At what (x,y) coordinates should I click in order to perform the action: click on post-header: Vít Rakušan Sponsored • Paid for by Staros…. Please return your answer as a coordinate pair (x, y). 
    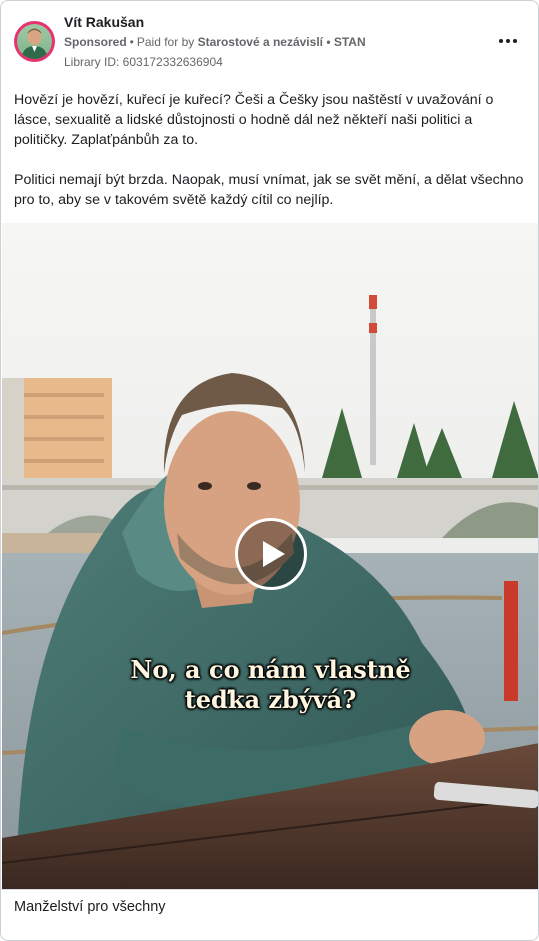
    Looking at the image, I should click on (269, 39).